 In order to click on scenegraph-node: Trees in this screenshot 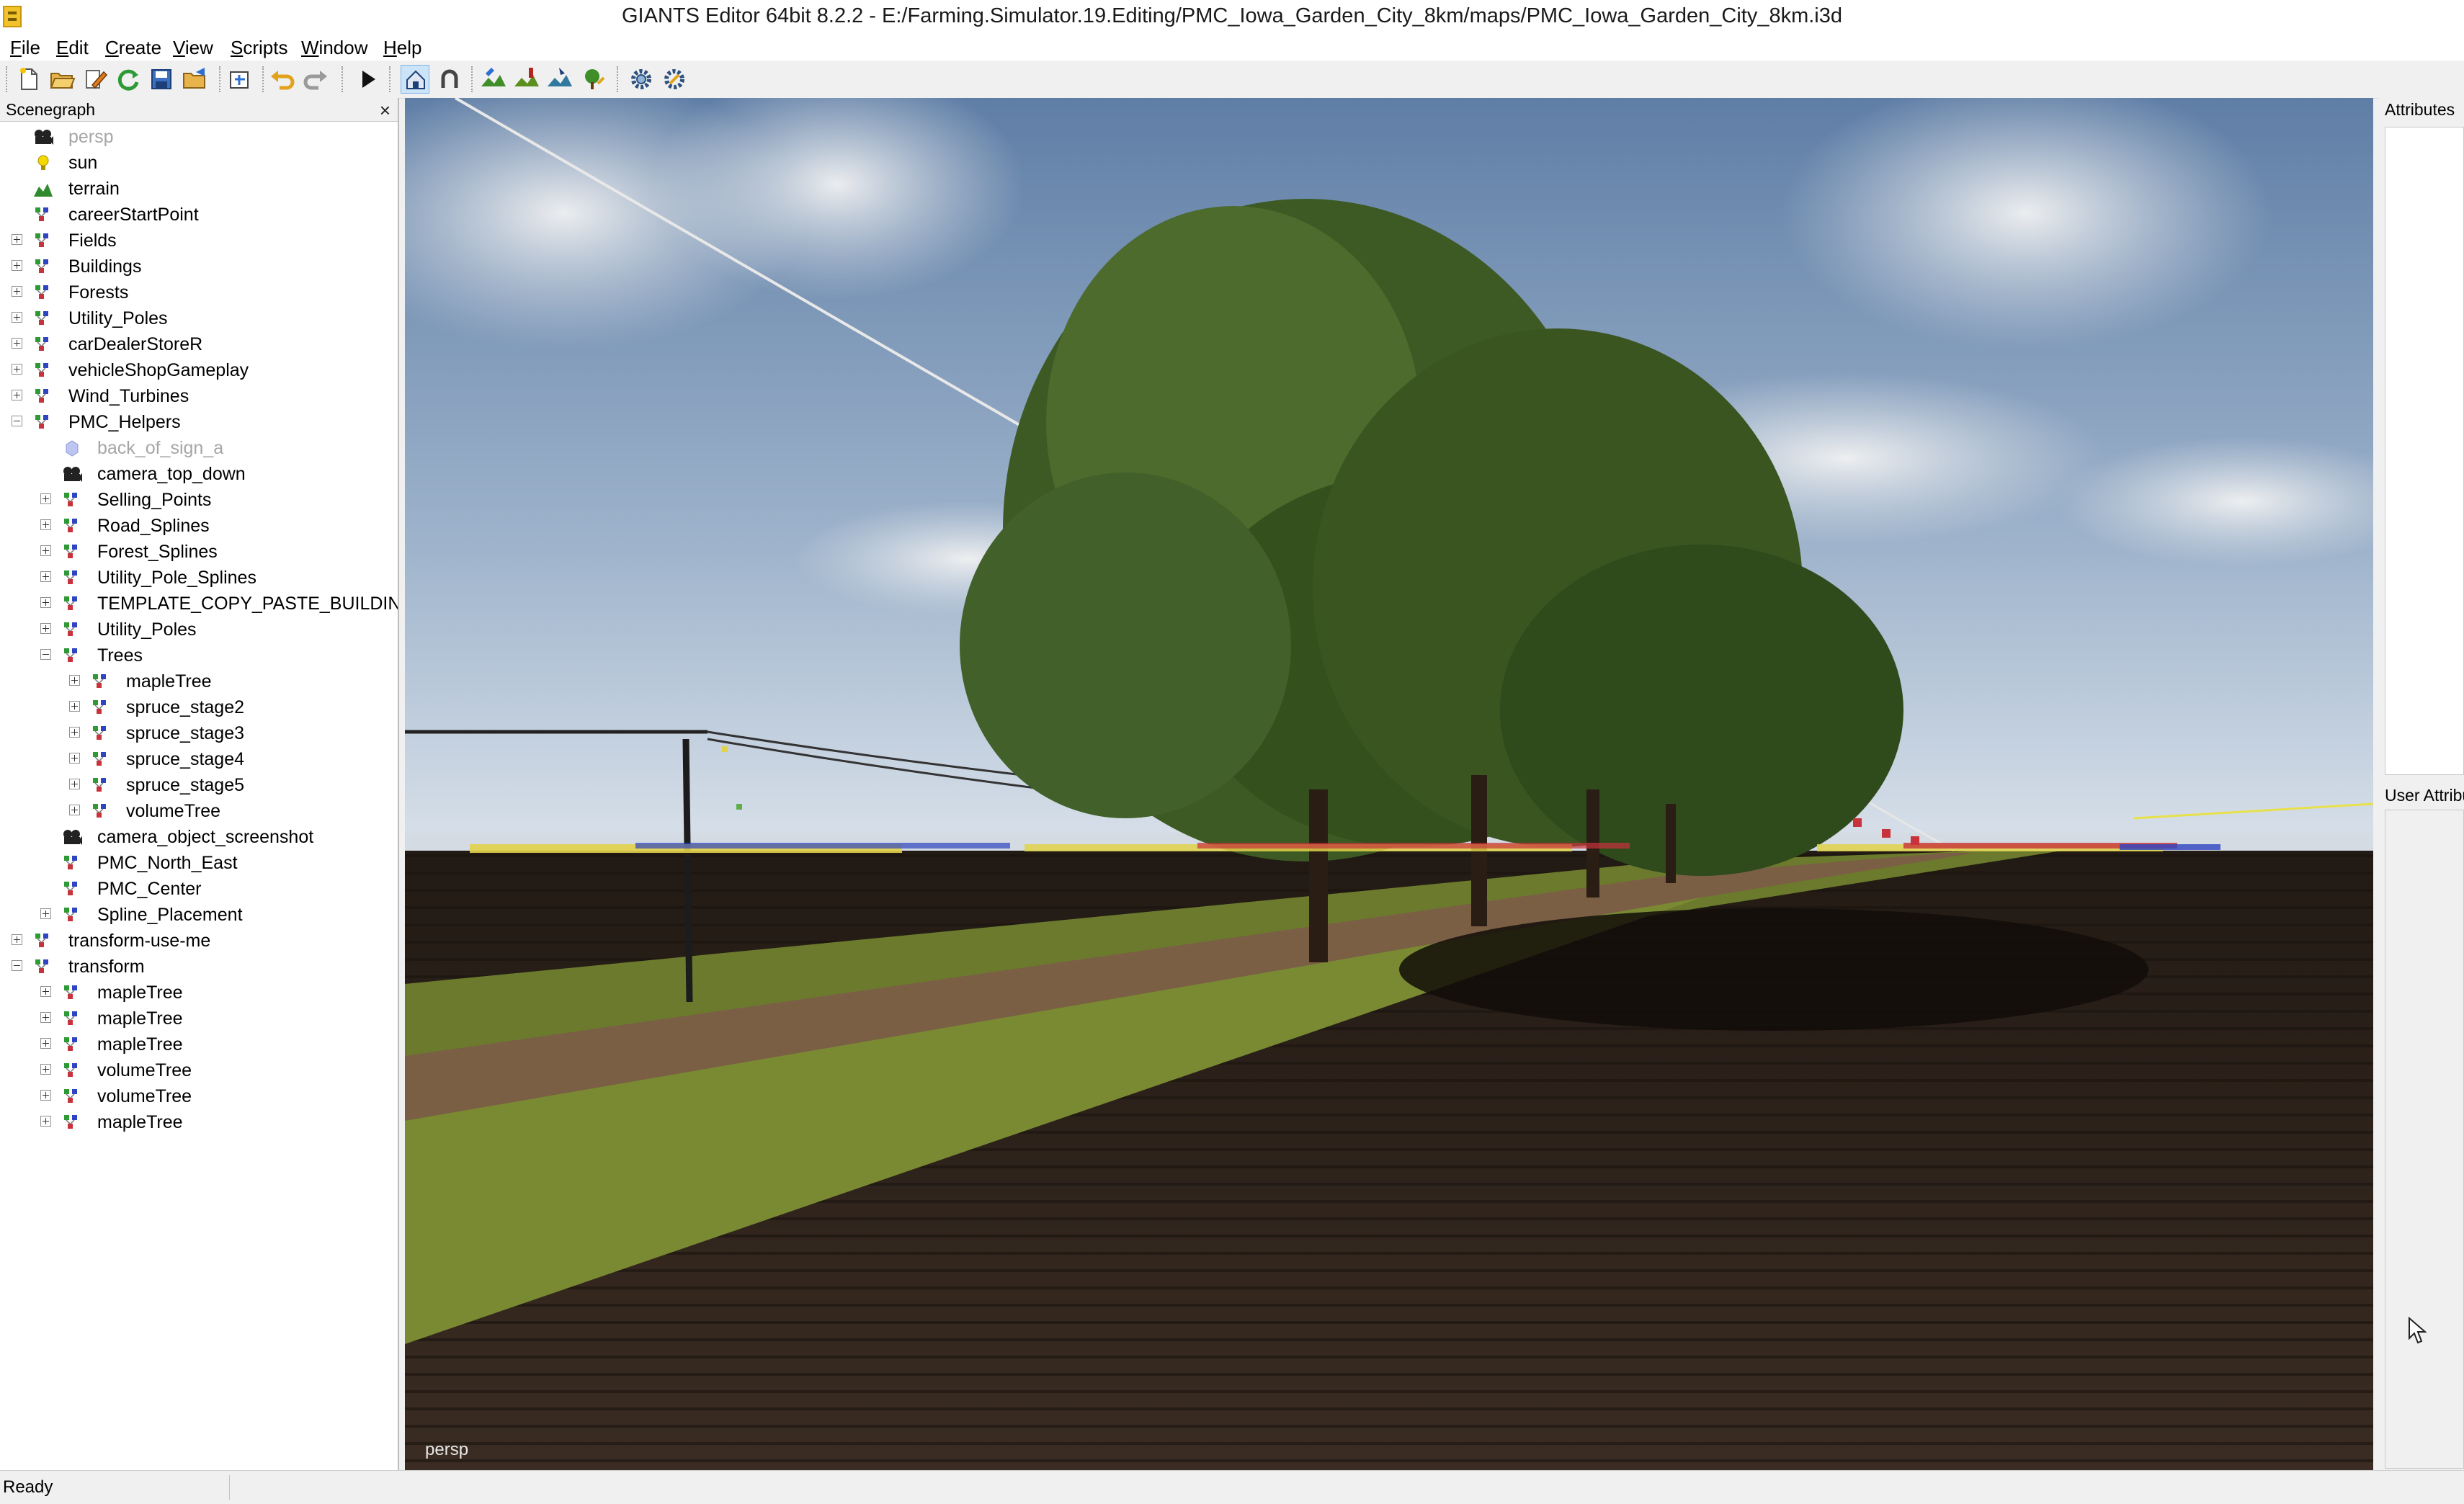, I will do `click(199, 655)`.